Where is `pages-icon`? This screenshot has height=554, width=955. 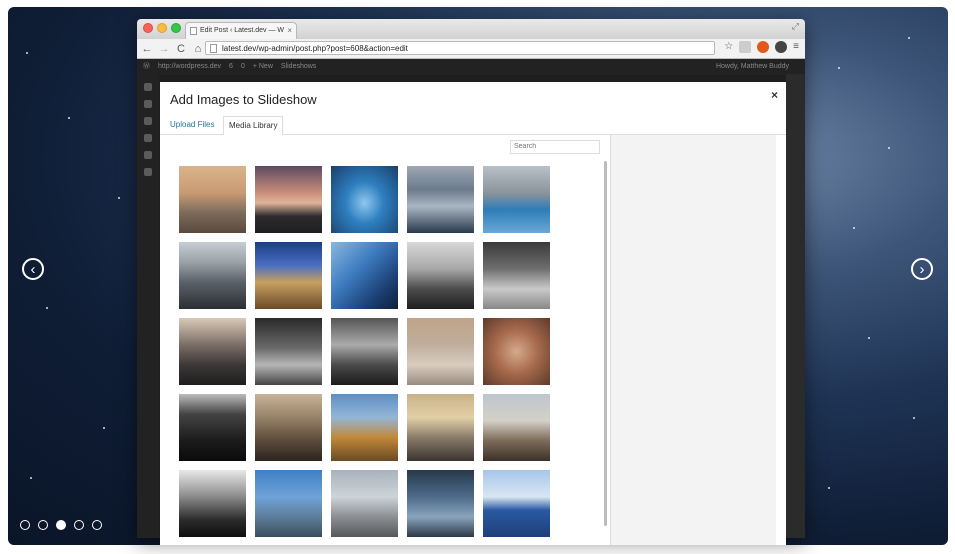
pages-icon is located at coordinates (148, 138).